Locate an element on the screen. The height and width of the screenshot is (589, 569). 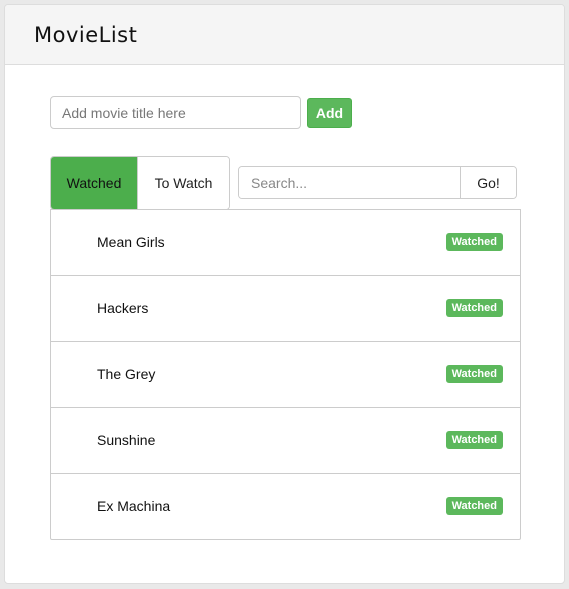
movie-title: Sunshine is located at coordinates (126, 440).